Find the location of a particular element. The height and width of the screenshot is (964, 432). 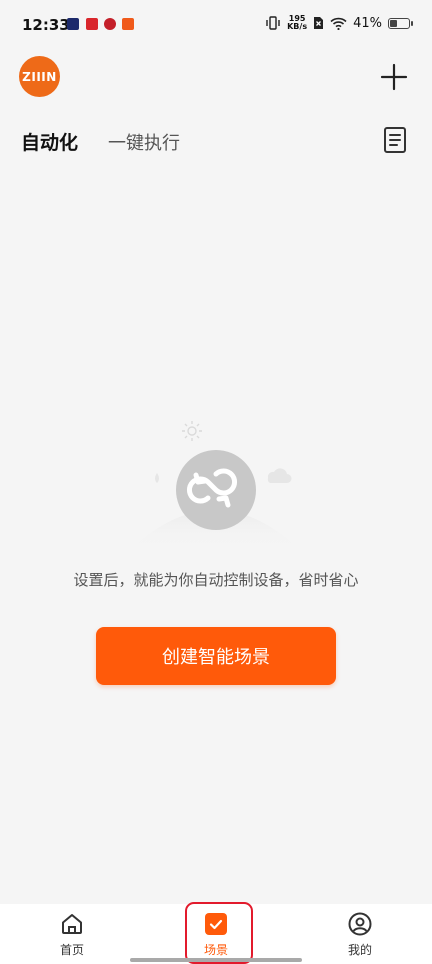

status-bar: 12:33 195 KB/s 41% is located at coordinates (216, 26).